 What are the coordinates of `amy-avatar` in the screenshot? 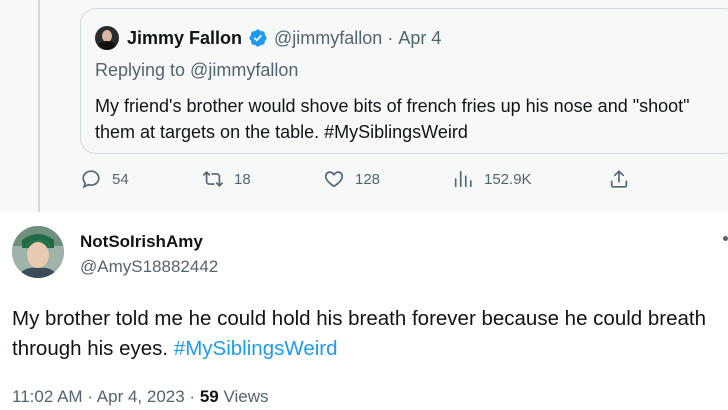 It's located at (38, 252).